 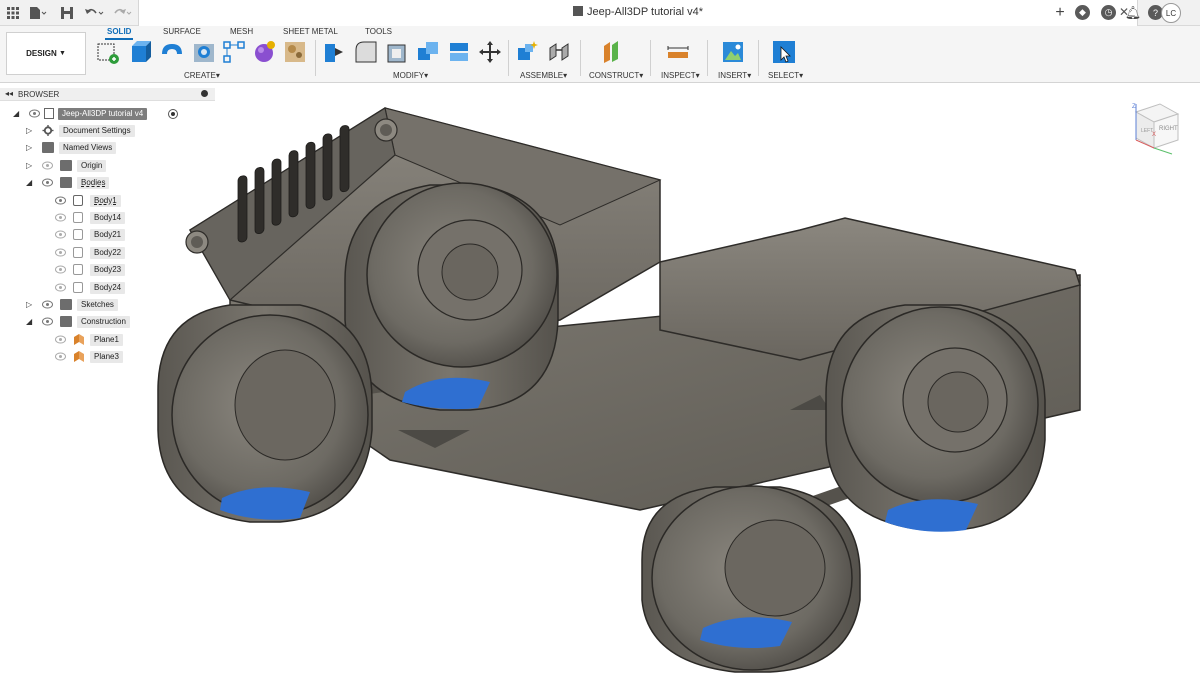 I want to click on select-menu: SELECT▾, so click(x=785, y=75).